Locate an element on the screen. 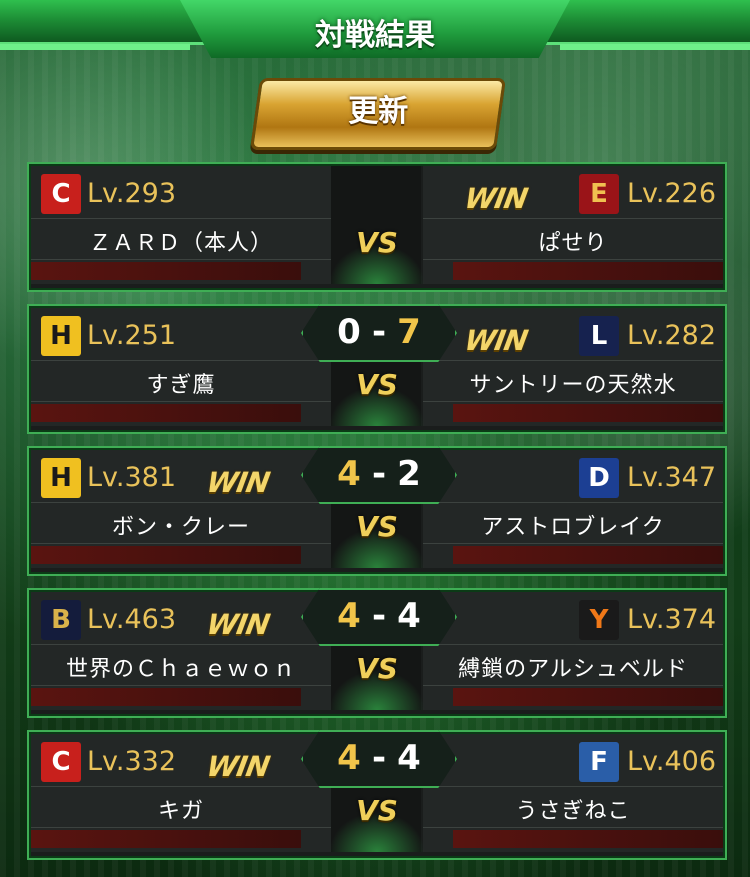 The height and width of the screenshot is (877, 750). right-team-name: うさぎねこ is located at coordinates (573, 811).